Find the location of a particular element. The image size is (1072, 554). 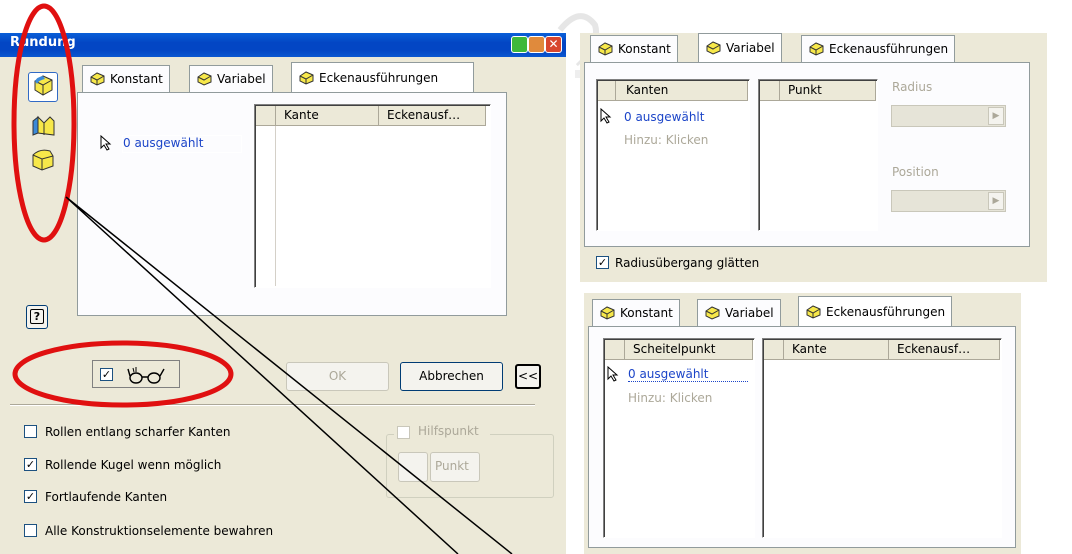

edge-fillet-icon is located at coordinates (43, 85).